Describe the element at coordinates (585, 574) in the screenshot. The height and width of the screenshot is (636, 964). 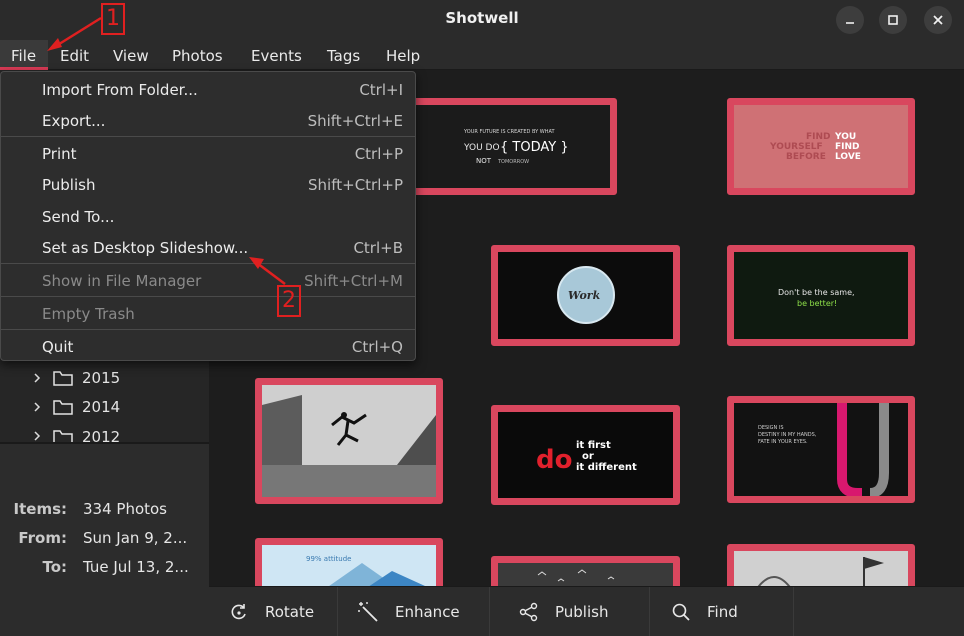
I see `photo-birds` at that location.